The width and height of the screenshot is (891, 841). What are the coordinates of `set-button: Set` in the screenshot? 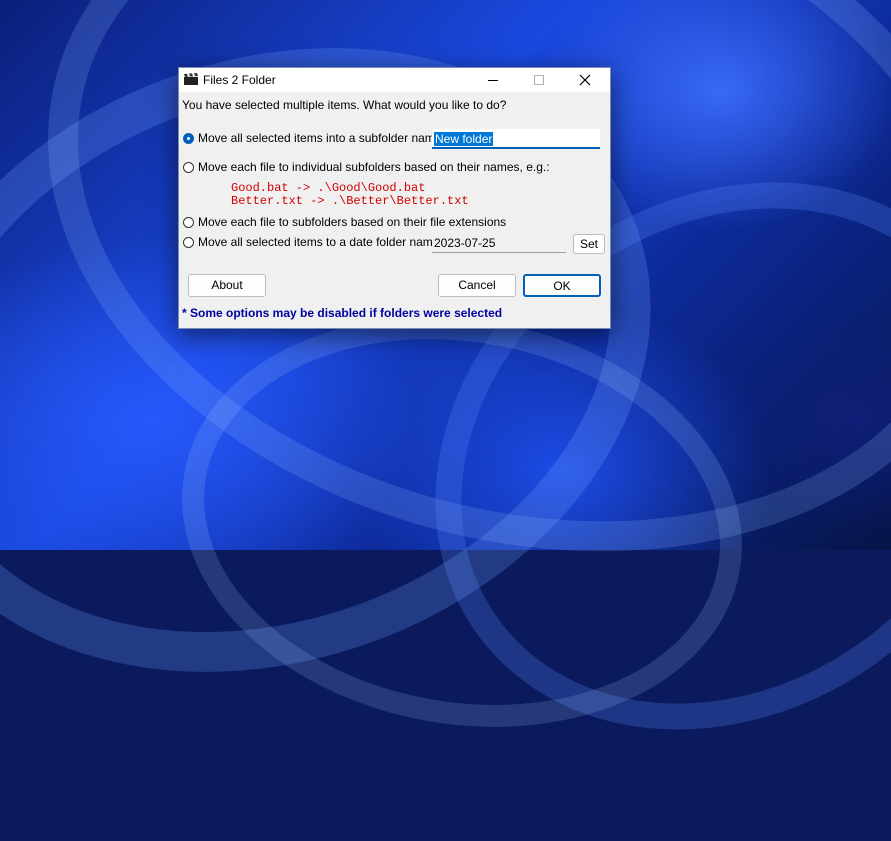 It's located at (589, 244).